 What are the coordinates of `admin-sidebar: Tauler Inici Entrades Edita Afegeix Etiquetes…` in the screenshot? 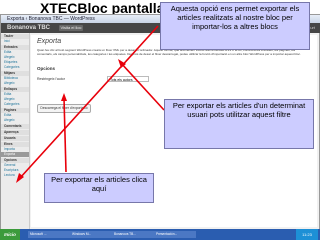 It's located at (15, 132).